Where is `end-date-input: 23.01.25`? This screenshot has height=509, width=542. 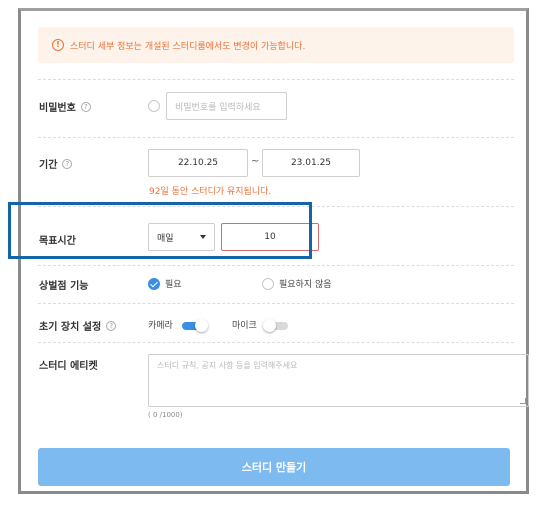
end-date-input: 23.01.25 is located at coordinates (311, 163).